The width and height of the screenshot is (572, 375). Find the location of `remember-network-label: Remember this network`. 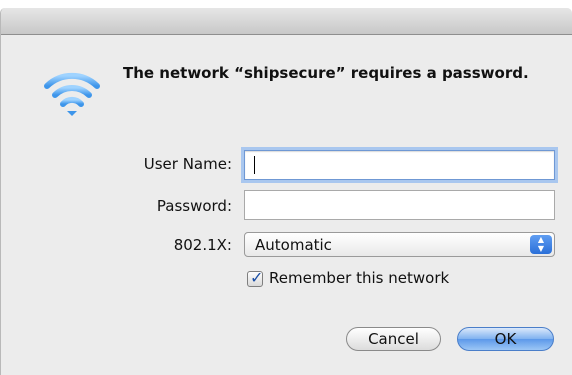

remember-network-label: Remember this network is located at coordinates (359, 278).